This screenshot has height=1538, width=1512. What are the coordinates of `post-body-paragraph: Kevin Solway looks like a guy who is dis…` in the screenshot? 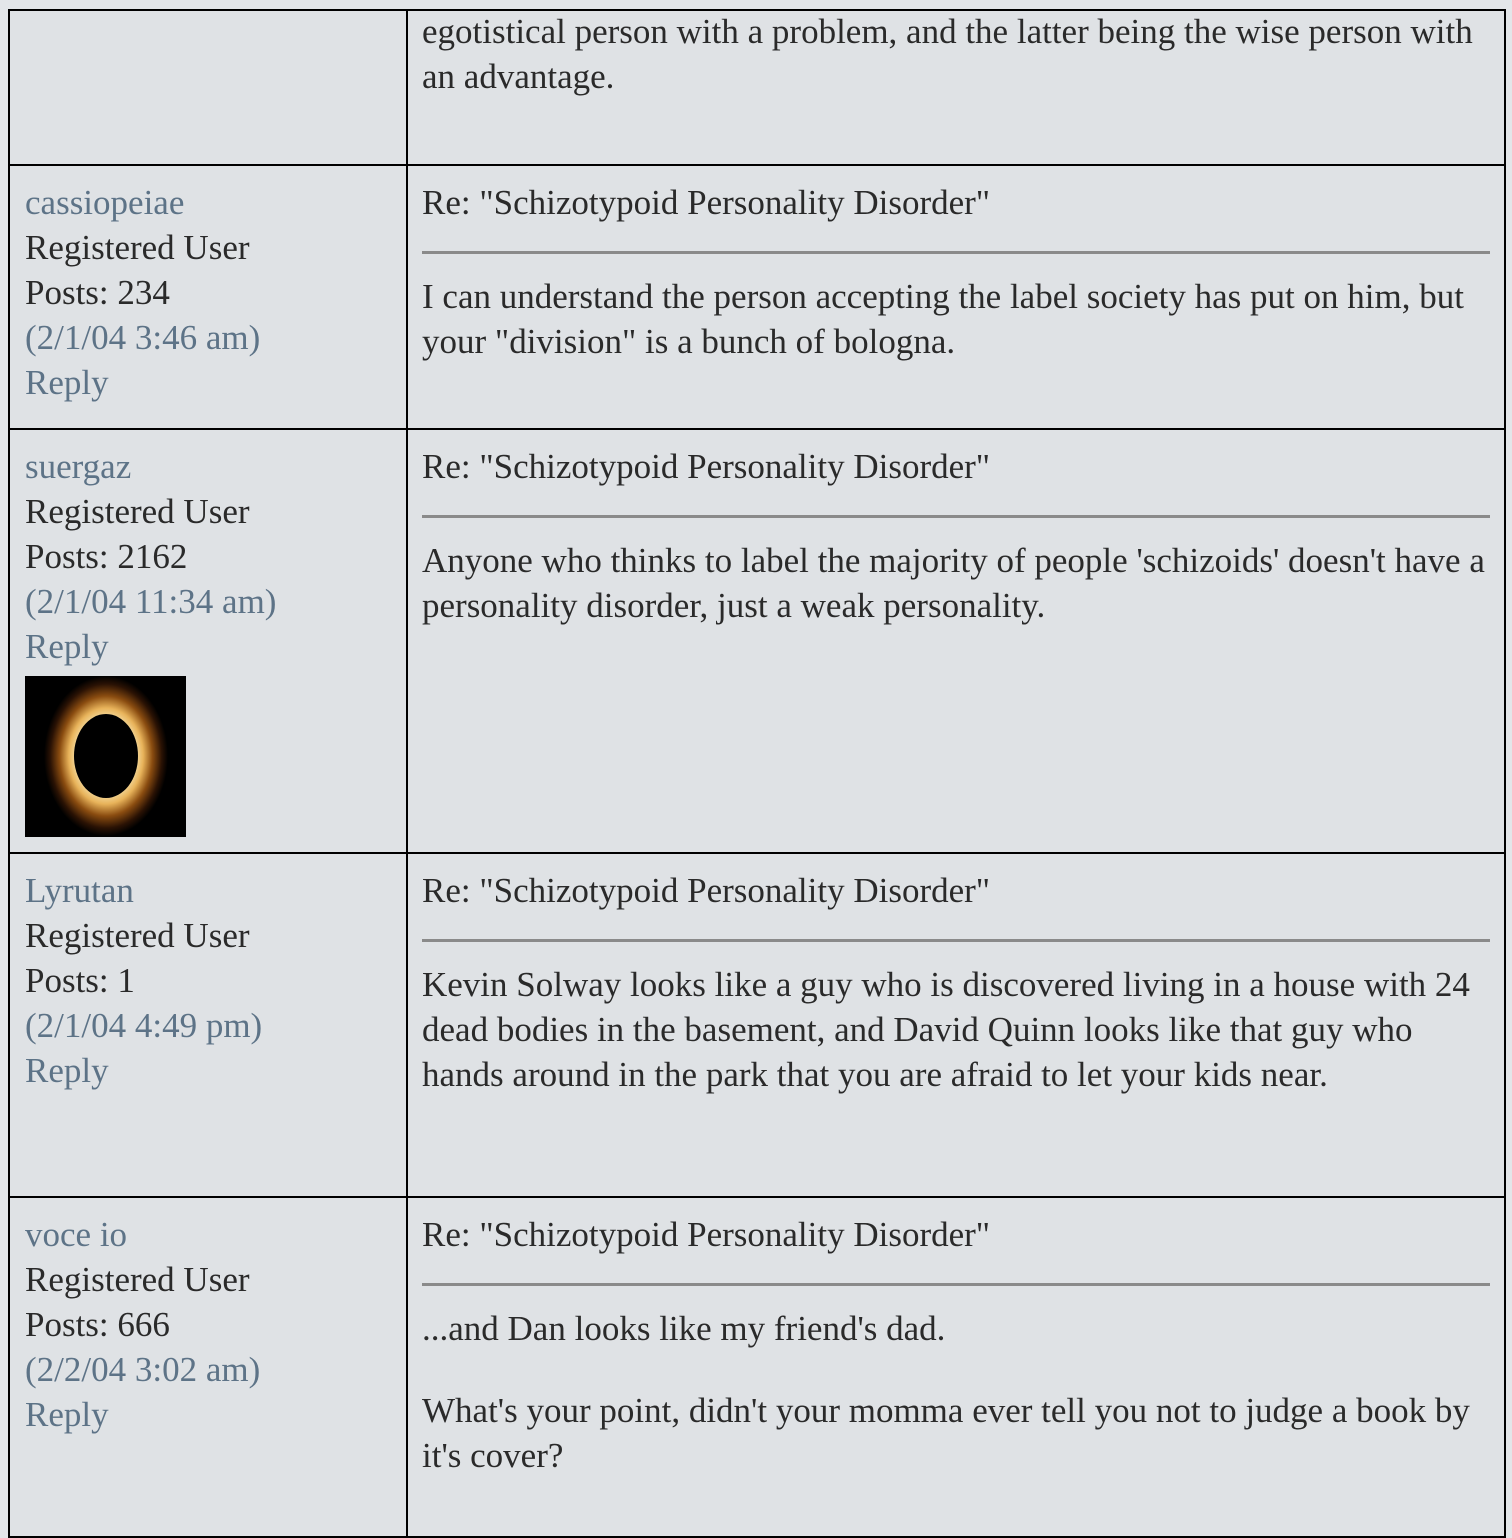 It's located at (946, 1029).